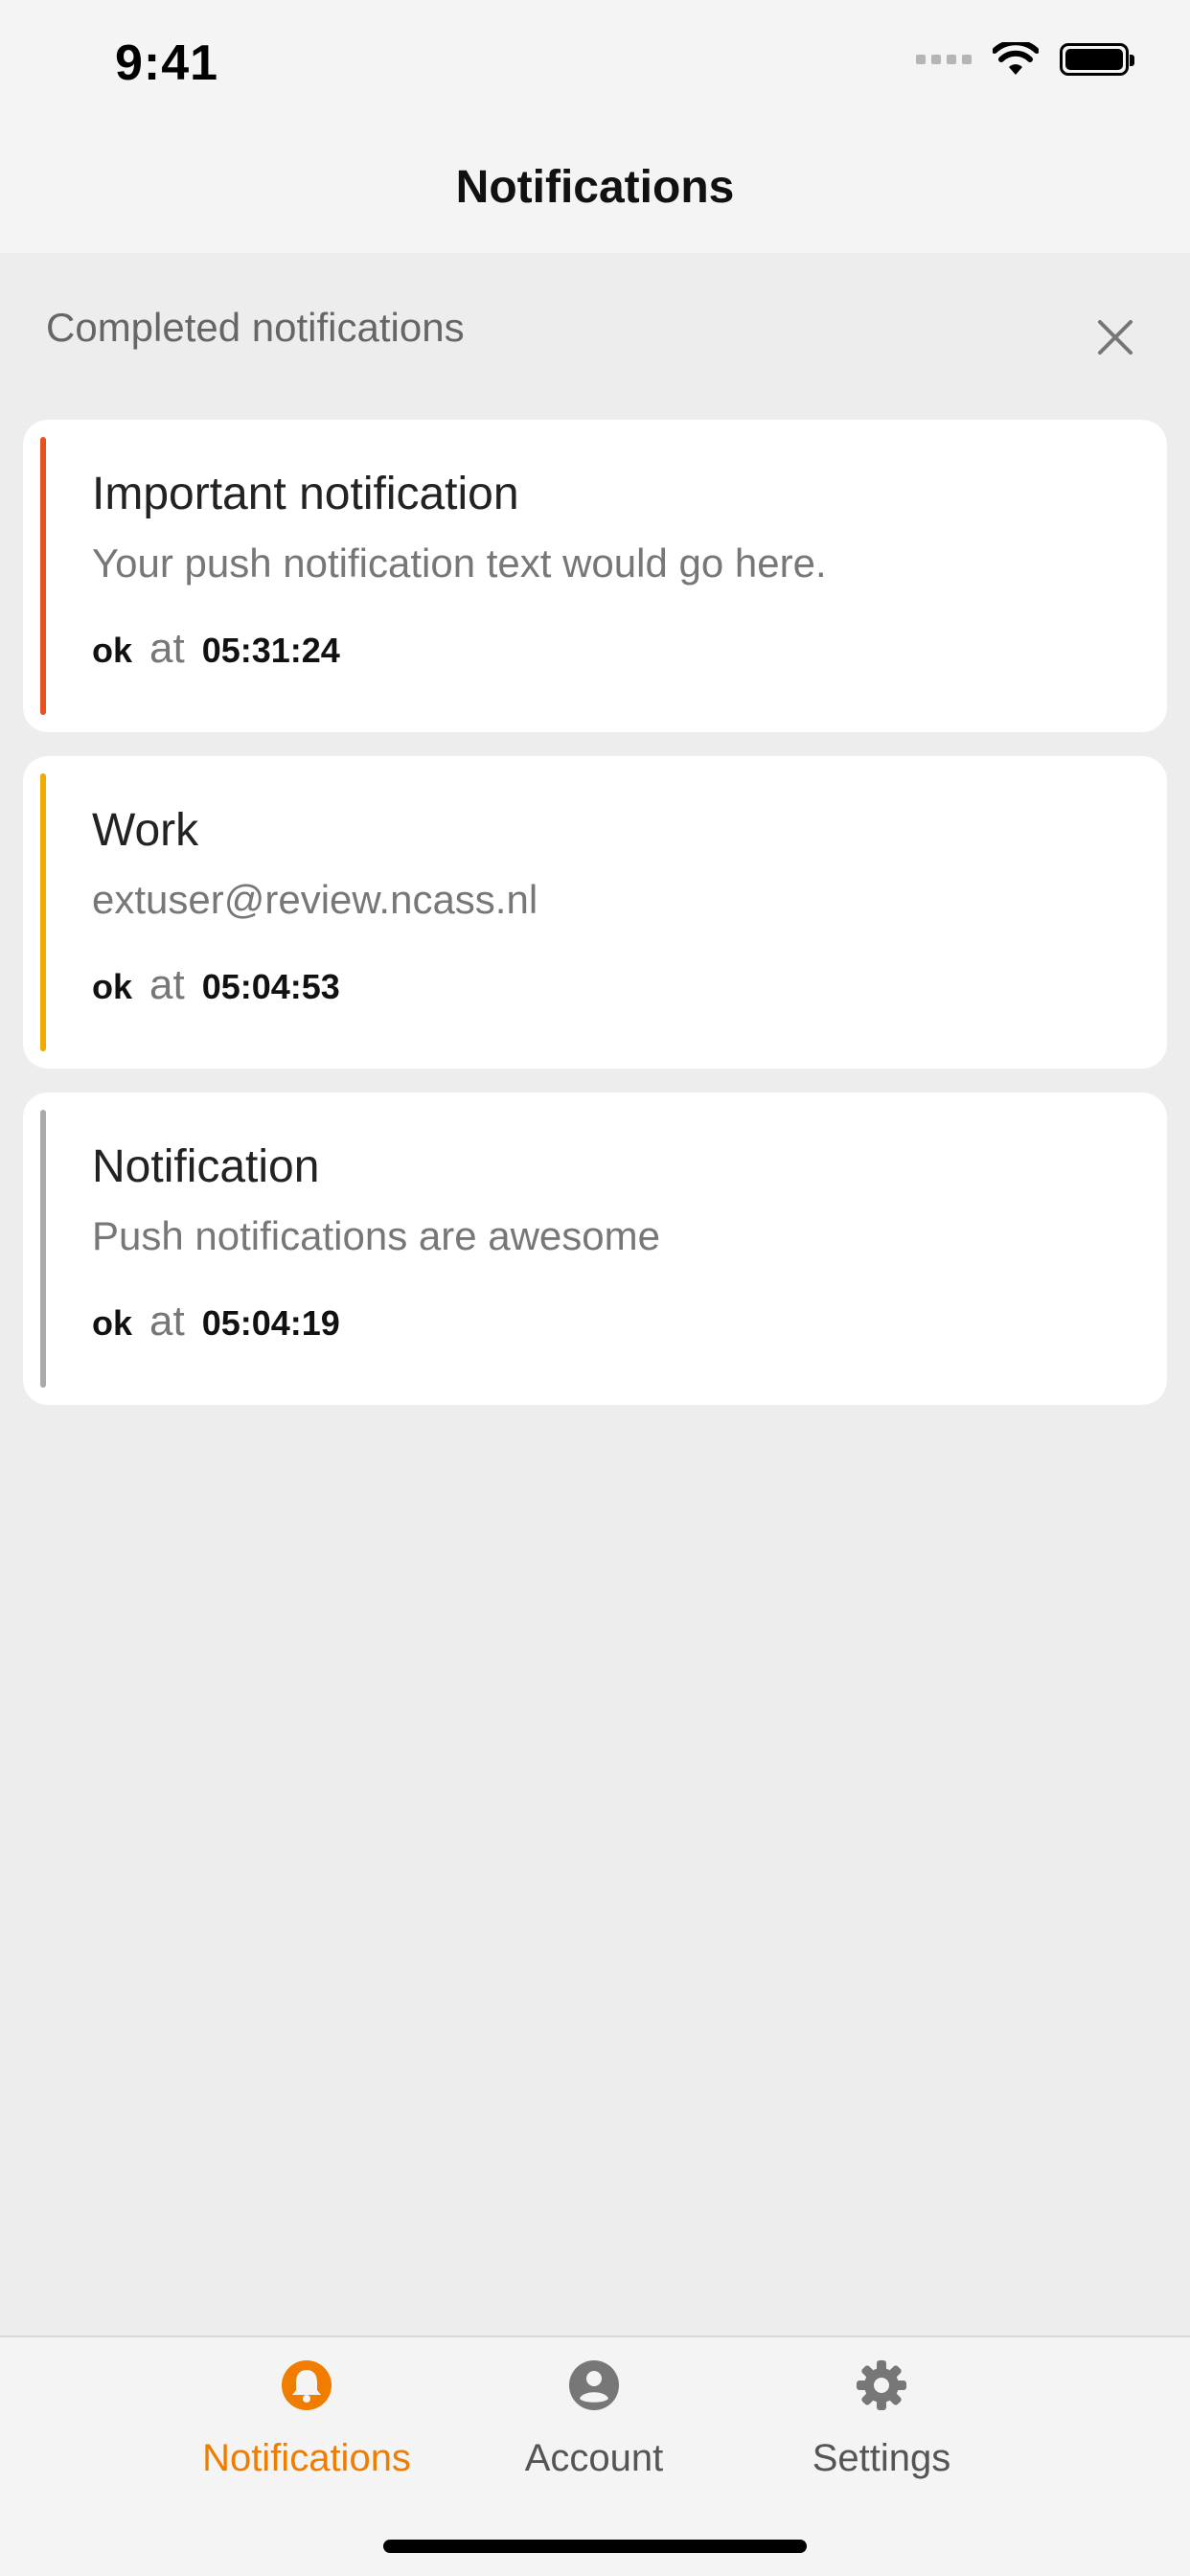 Image resolution: width=1190 pixels, height=2576 pixels. What do you see at coordinates (595, 2546) in the screenshot?
I see `home-indicator` at bounding box center [595, 2546].